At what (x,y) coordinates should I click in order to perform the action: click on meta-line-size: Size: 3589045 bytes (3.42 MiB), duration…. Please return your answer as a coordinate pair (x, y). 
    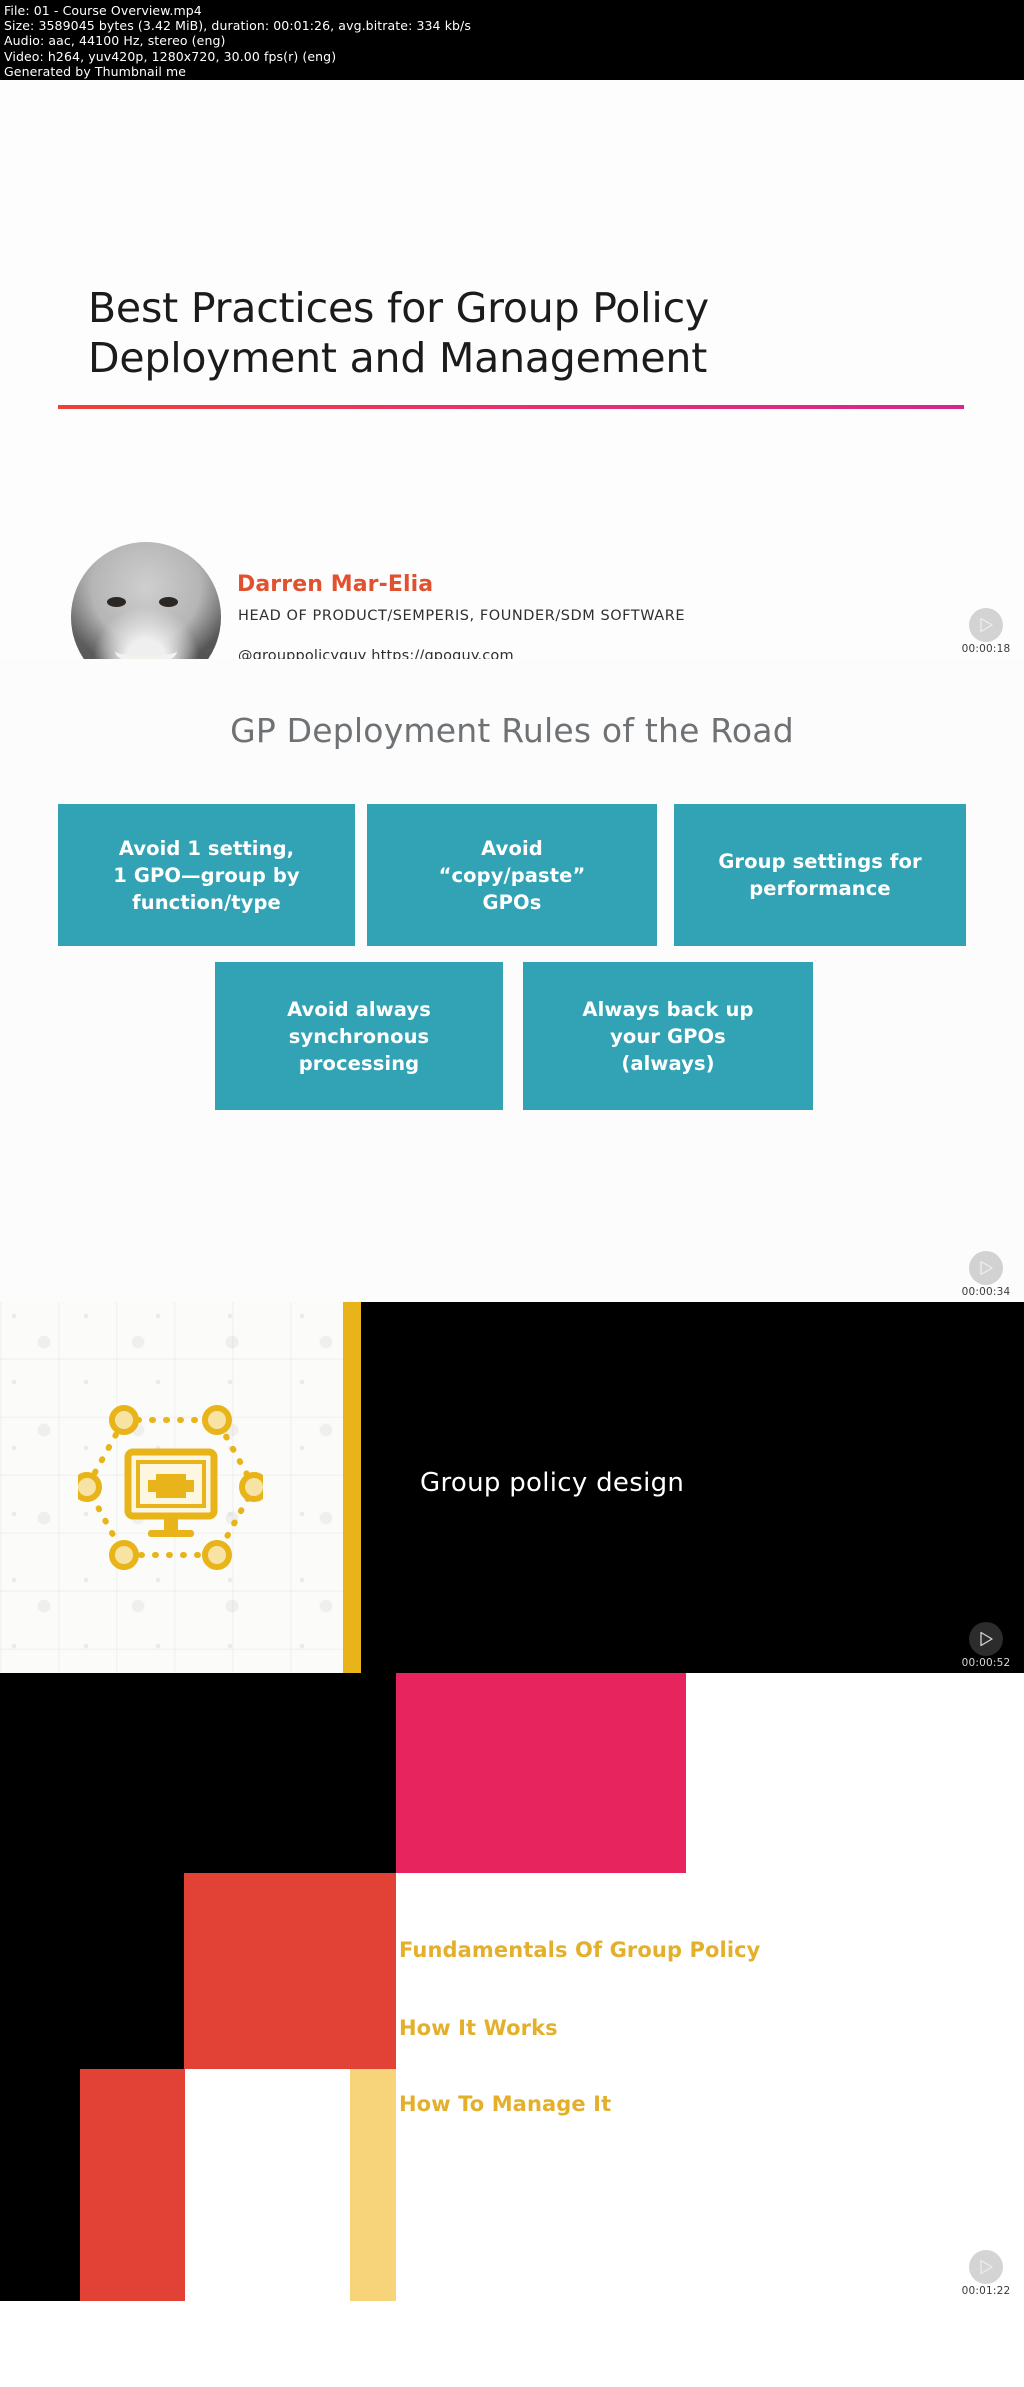
    Looking at the image, I should click on (237, 26).